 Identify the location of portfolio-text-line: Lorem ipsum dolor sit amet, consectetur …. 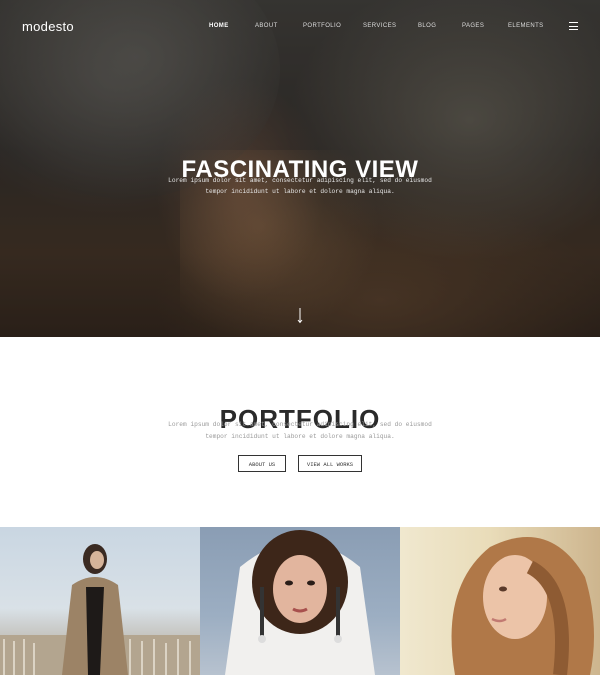
(300, 424).